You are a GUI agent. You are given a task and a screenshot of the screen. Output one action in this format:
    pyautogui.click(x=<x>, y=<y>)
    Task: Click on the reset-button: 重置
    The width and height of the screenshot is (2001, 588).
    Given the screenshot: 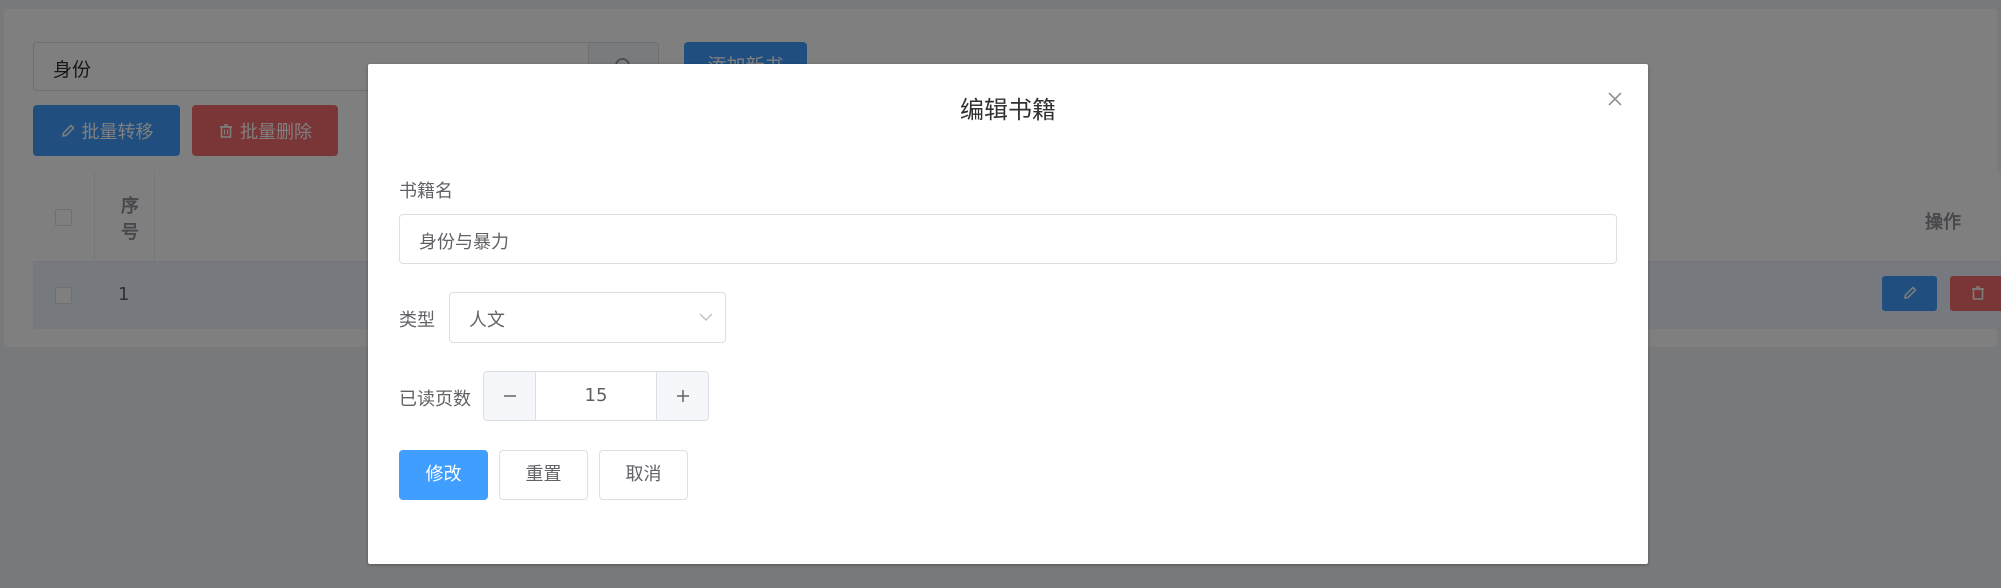 What is the action you would take?
    pyautogui.click(x=543, y=475)
    